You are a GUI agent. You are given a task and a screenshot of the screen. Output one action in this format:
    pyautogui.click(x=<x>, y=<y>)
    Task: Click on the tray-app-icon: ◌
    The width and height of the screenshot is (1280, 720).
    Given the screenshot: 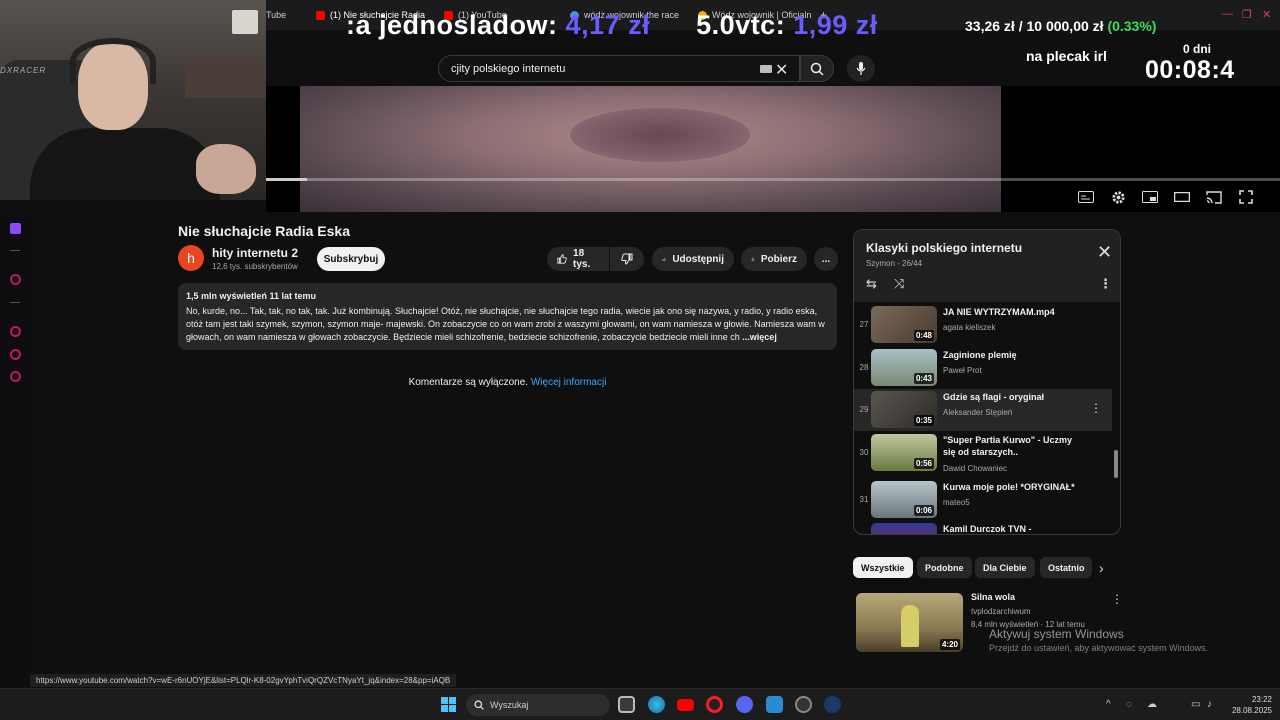 What is the action you would take?
    pyautogui.click(x=1129, y=704)
    